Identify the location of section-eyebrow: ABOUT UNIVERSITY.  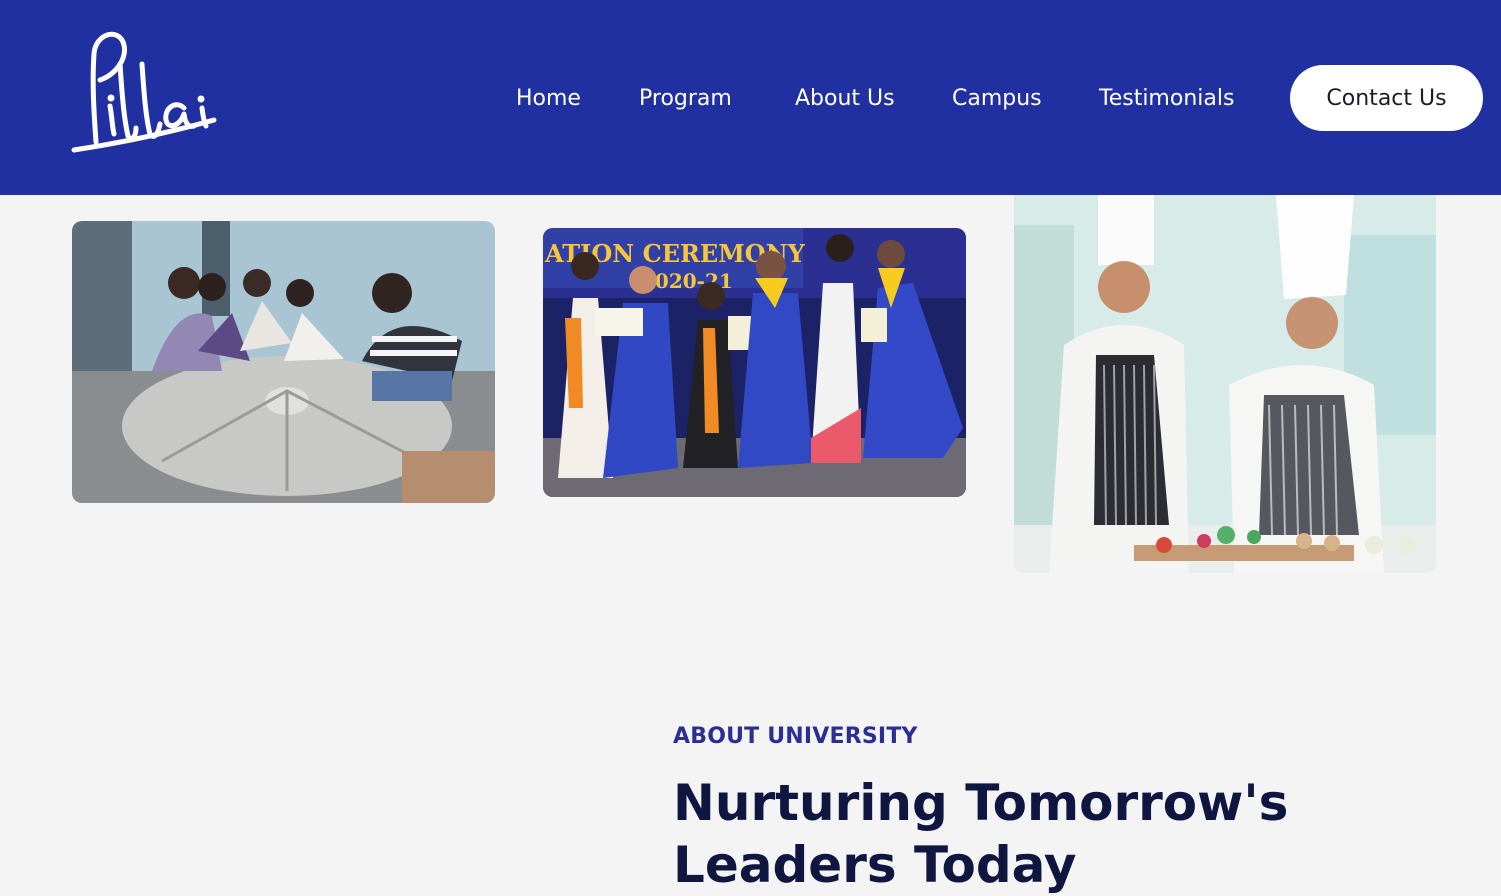
(795, 736).